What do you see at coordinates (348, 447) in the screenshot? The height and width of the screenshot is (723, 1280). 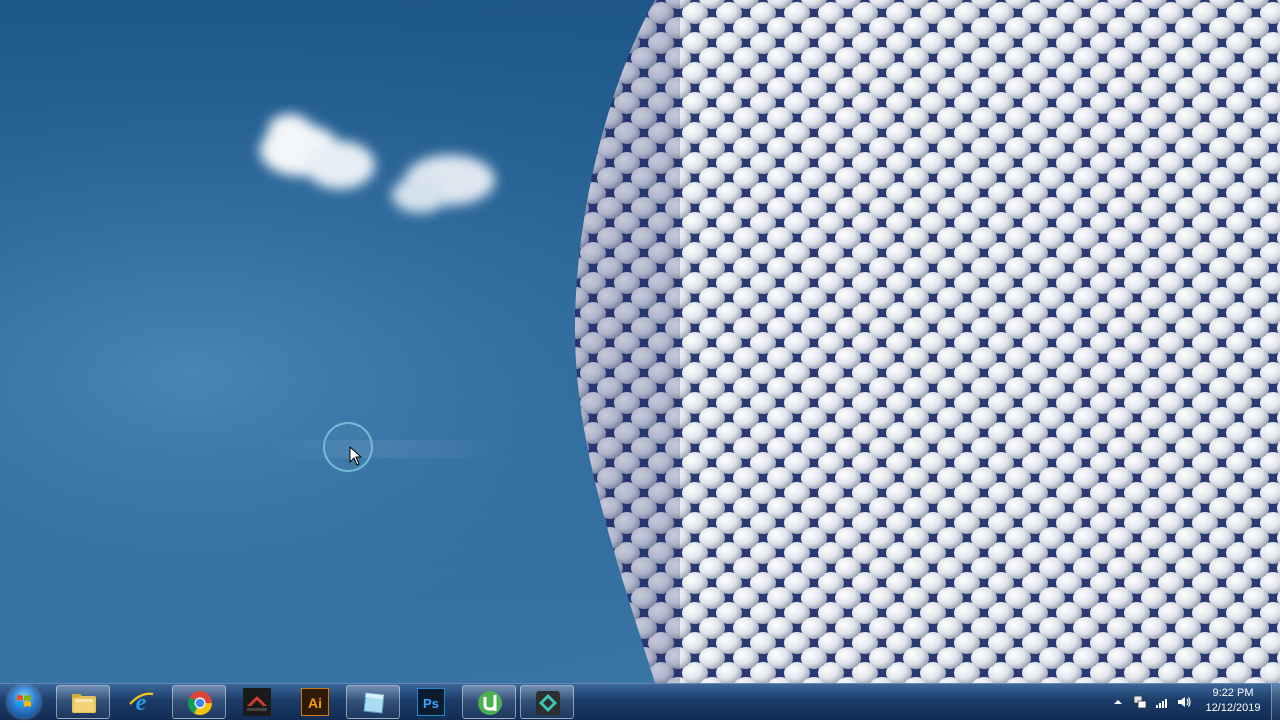 I see `cursor-highlight-ring` at bounding box center [348, 447].